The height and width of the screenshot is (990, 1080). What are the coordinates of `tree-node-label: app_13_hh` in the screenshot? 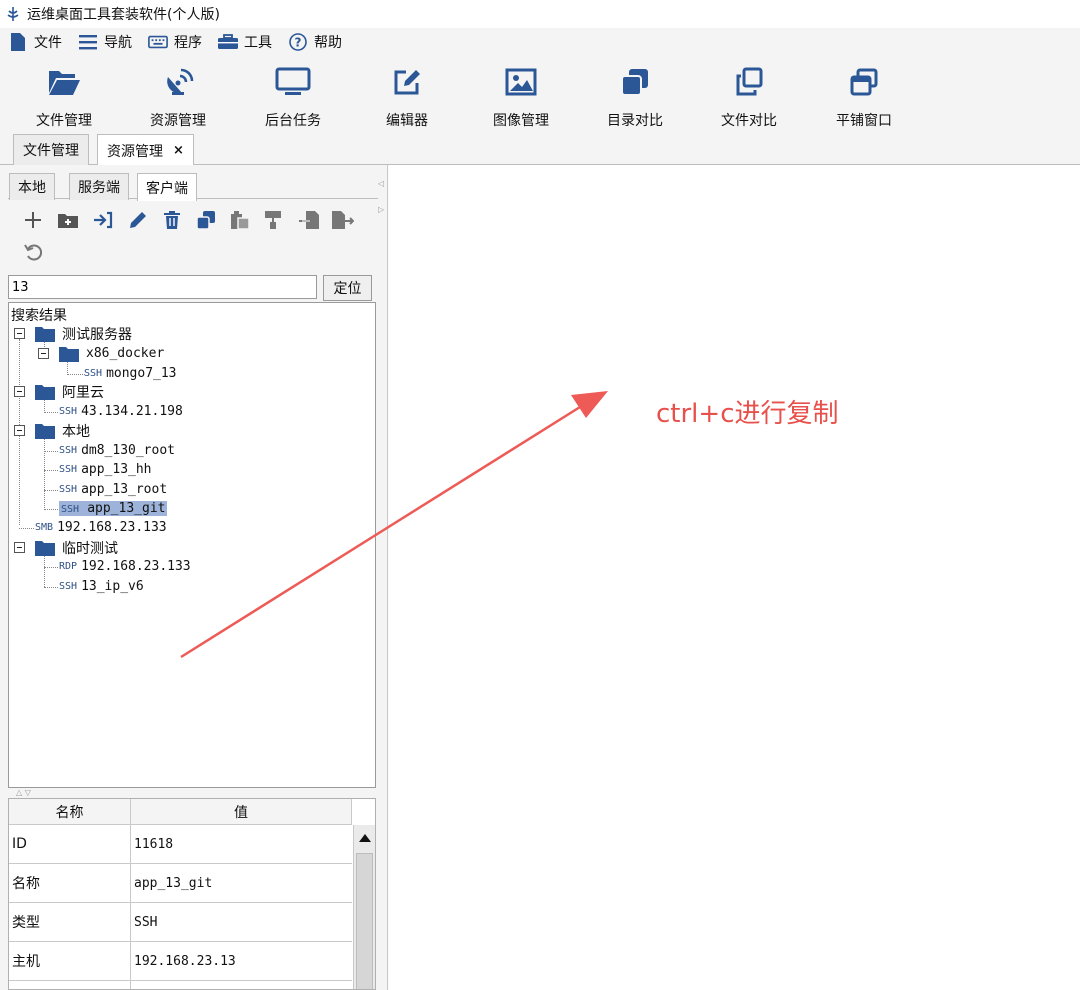 It's located at (116, 469).